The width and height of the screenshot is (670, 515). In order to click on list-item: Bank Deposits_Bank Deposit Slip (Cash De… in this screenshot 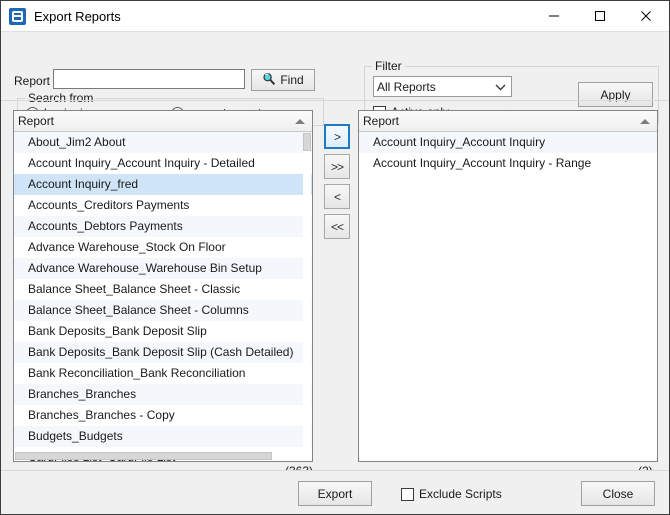, I will do `click(163, 352)`.